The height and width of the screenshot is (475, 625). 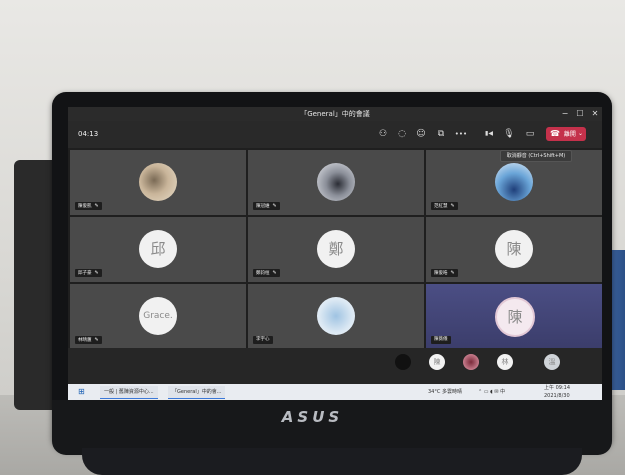 I want to click on leave-label: 離開, so click(x=569, y=134).